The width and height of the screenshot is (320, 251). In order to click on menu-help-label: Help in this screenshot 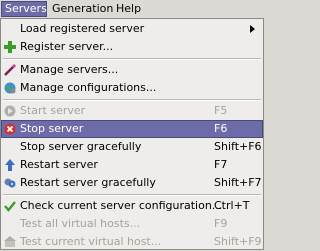, I will do `click(129, 8)`.